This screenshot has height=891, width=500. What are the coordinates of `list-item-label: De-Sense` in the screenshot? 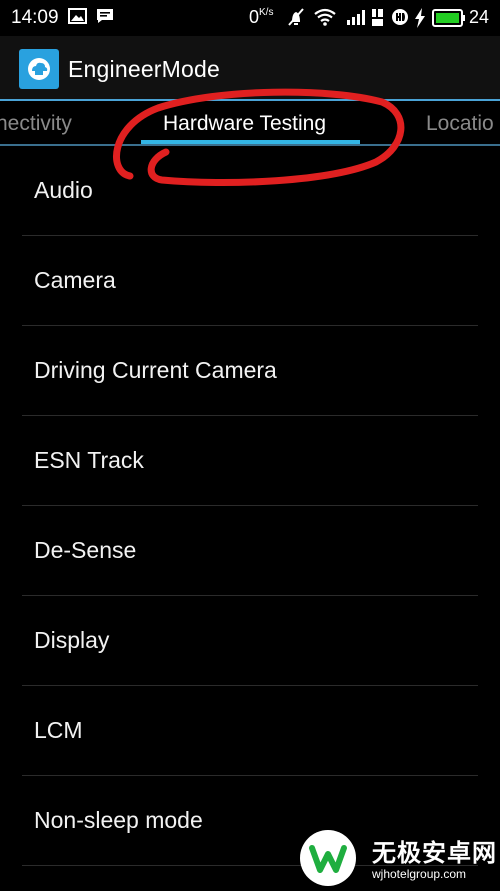 It's located at (85, 550).